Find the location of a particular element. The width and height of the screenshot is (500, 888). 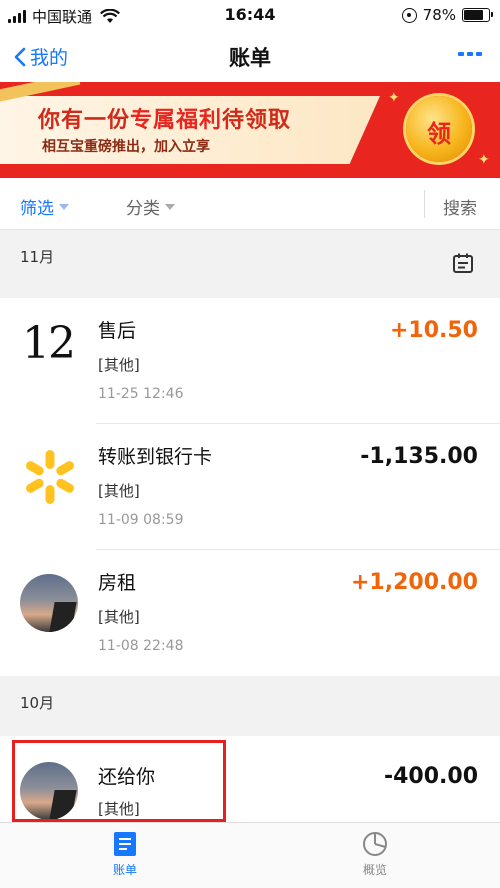

month-header: 11月 is located at coordinates (250, 264).